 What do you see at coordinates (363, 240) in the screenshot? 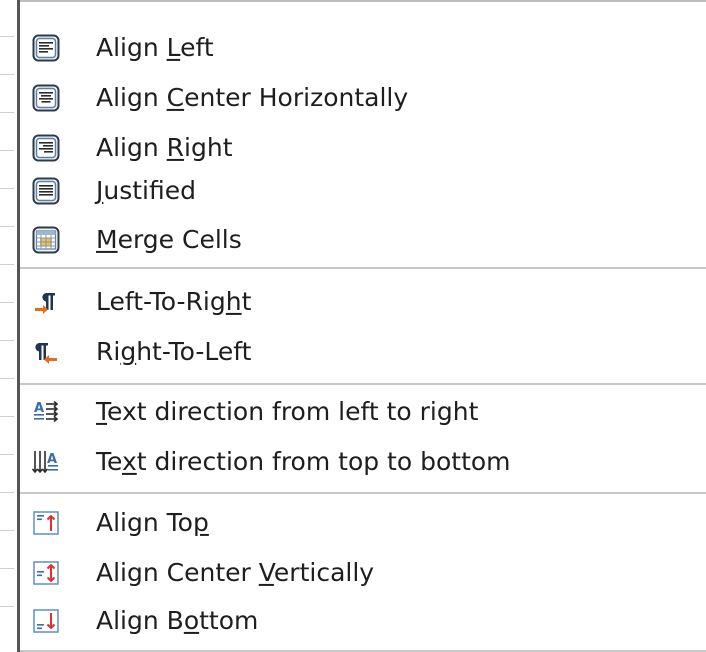
I see `menu-item-merge-cells: Merge Cells` at bounding box center [363, 240].